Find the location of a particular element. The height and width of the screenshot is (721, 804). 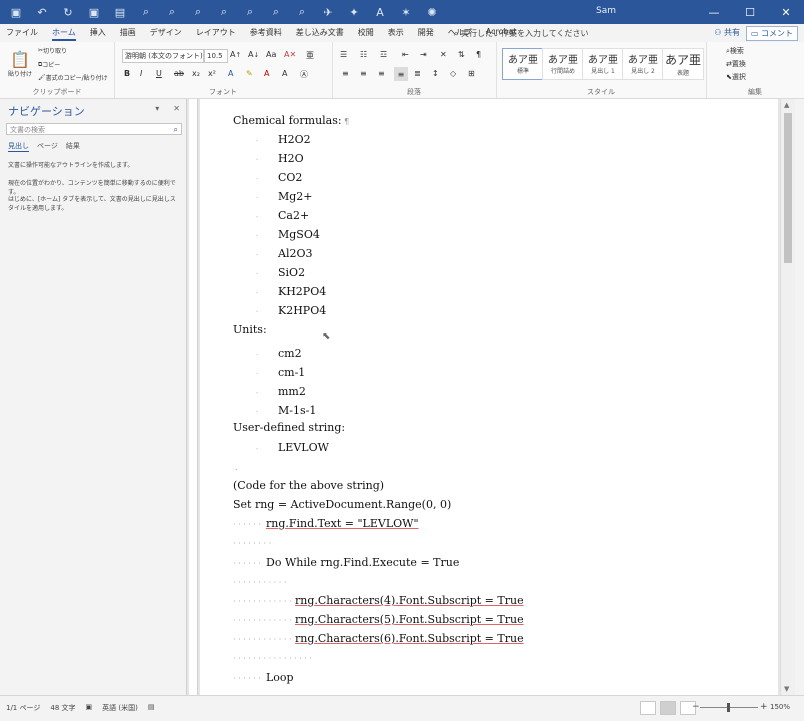

maximize-button: ☐ is located at coordinates (750, 12).